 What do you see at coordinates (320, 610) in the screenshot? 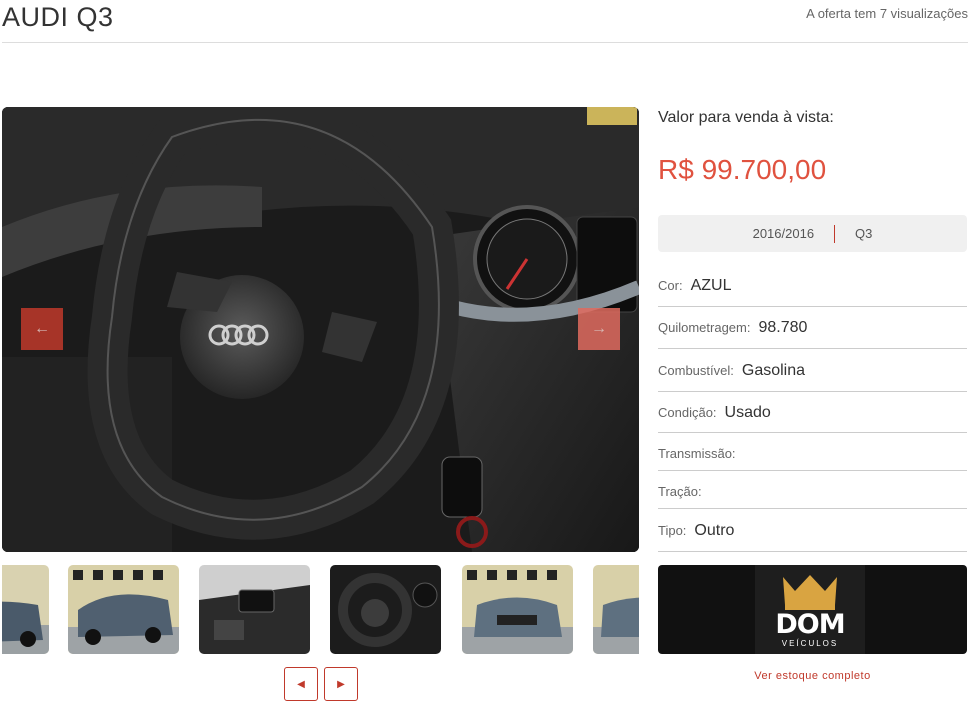
I see `thumbnail-strip` at bounding box center [320, 610].